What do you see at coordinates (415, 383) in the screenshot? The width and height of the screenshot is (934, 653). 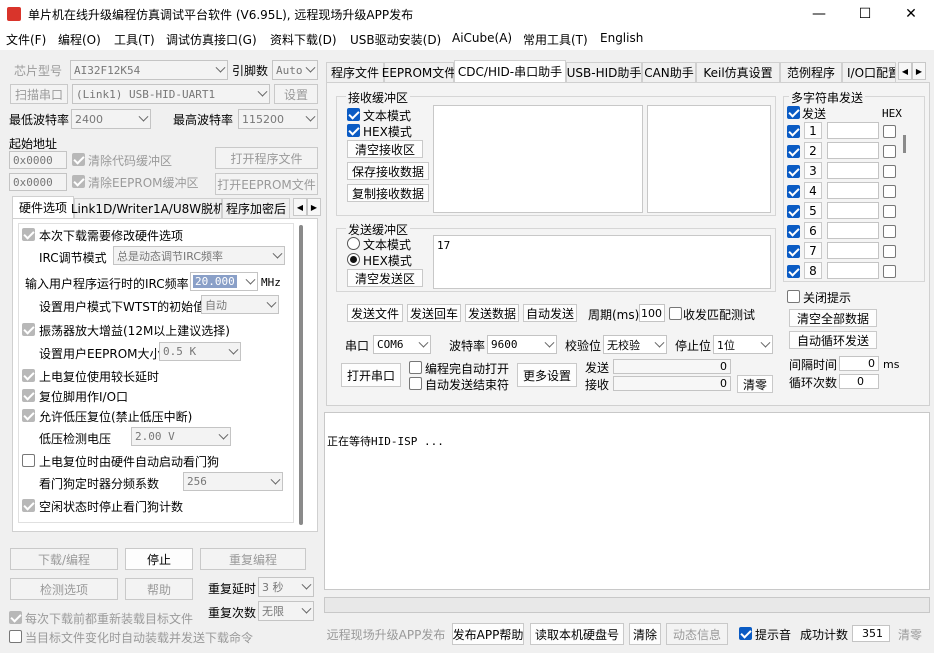 I see `auto-end-checkbox` at bounding box center [415, 383].